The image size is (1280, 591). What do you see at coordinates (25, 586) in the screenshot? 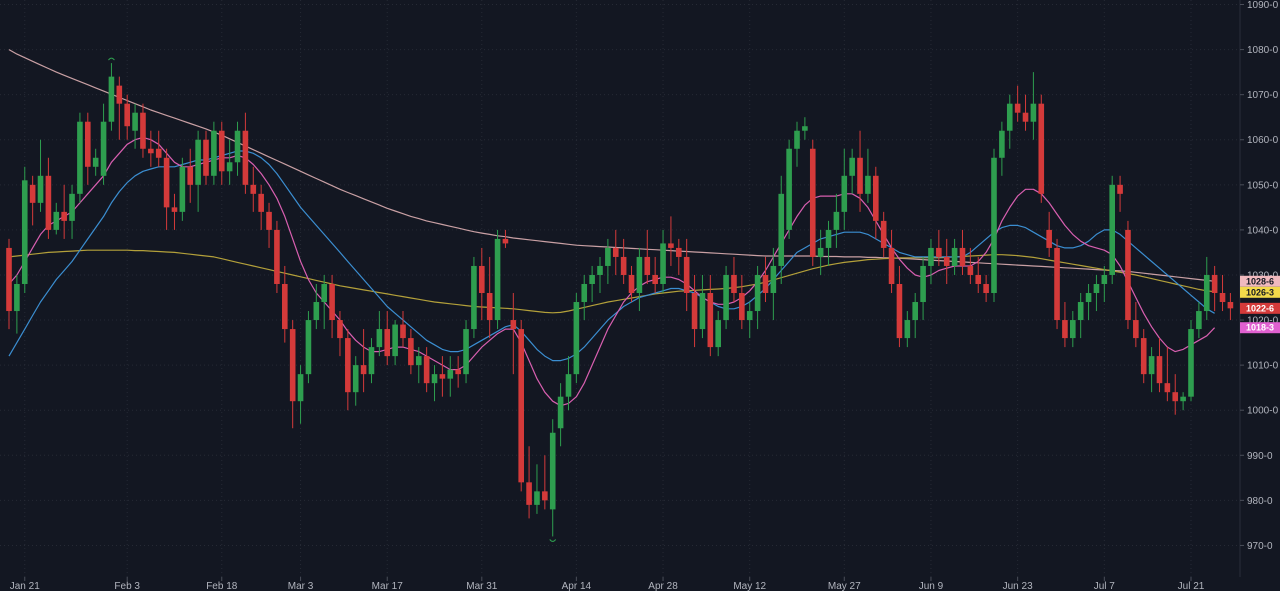
I see `time-tick-label: Jan 21` at bounding box center [25, 586].